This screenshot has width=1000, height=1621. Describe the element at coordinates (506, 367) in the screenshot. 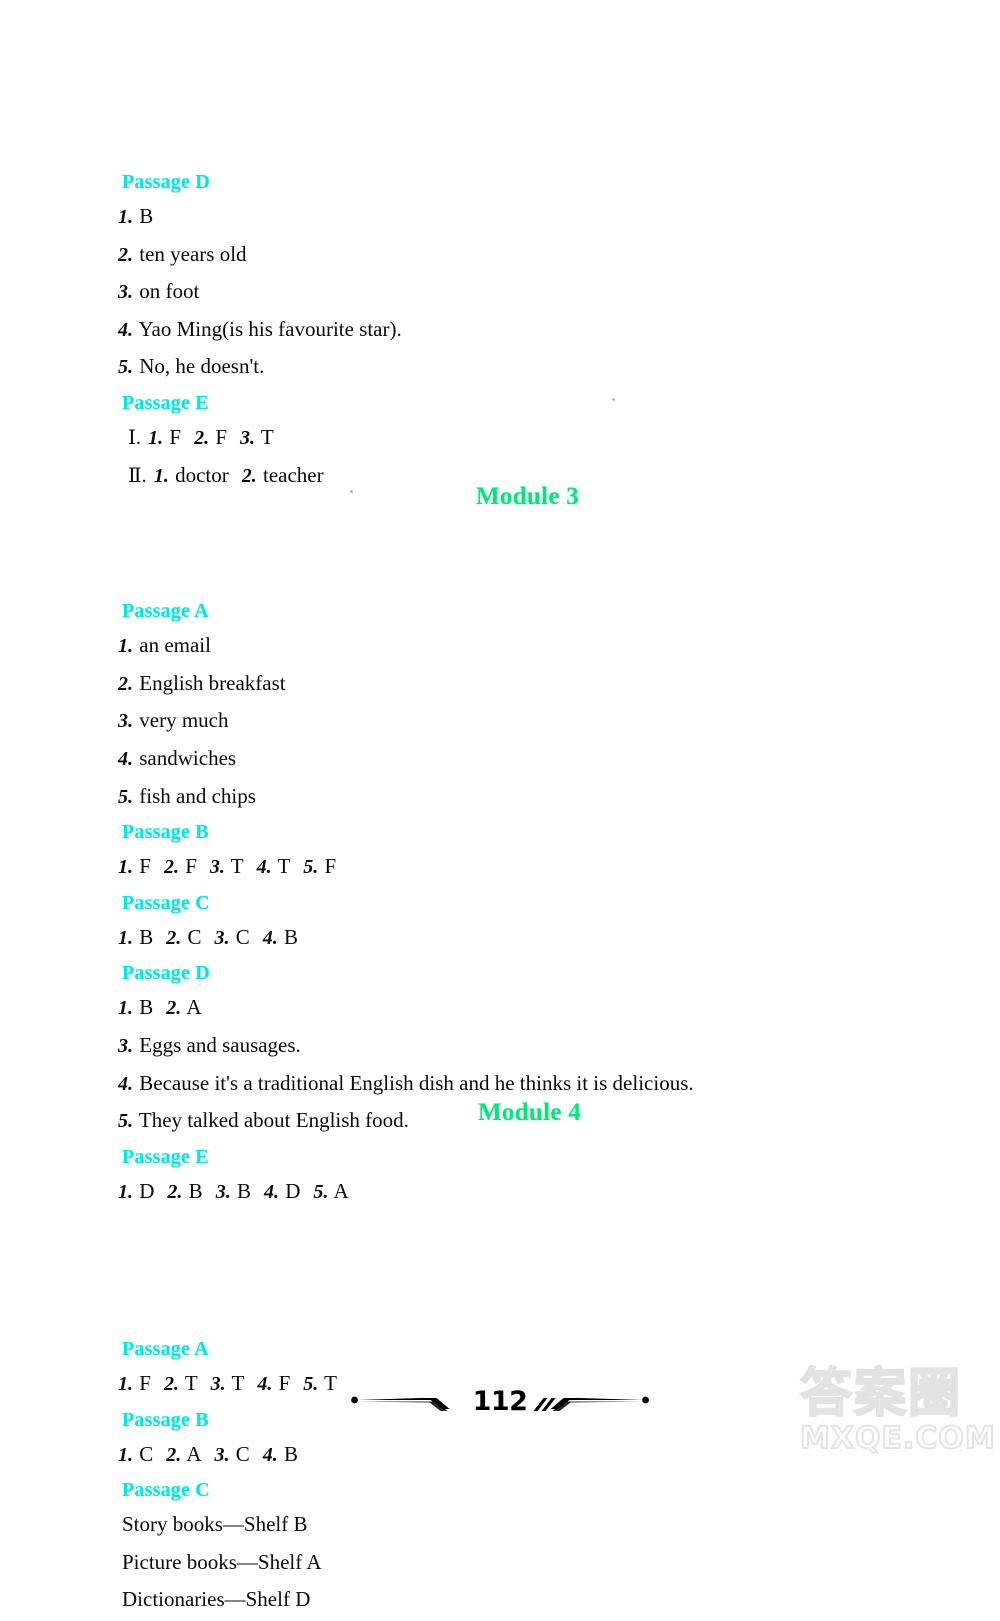

I see `answer-line: 5. No, he doesn't.` at that location.